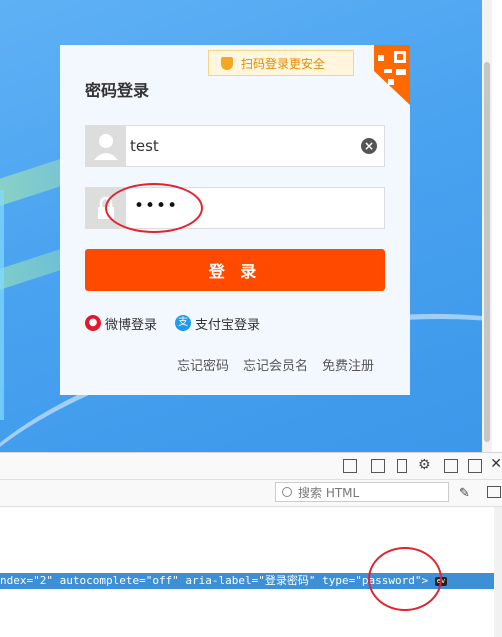 This screenshot has height=637, width=502. I want to click on background-bar, so click(2, 305).